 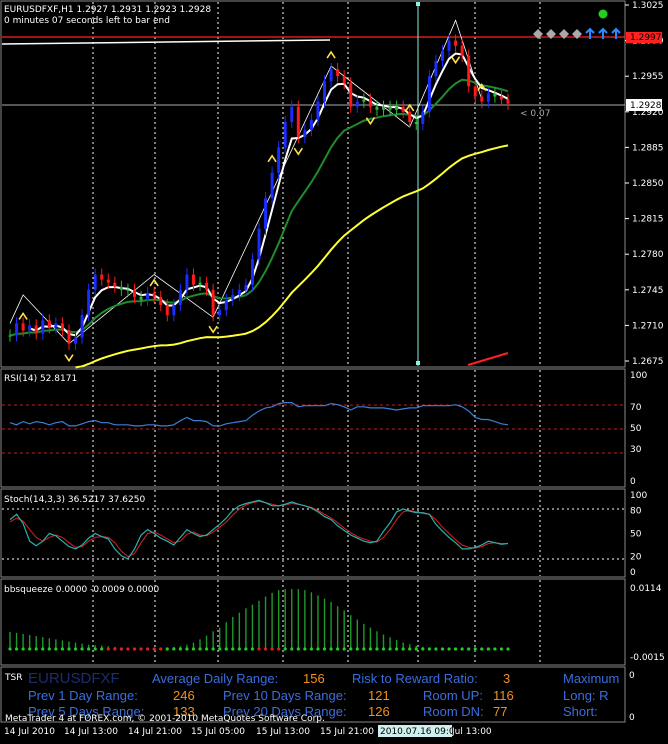 What do you see at coordinates (87, 21) in the screenshot?
I see `bar-timer: 0 minutes 07 seconds left to bar end` at bounding box center [87, 21].